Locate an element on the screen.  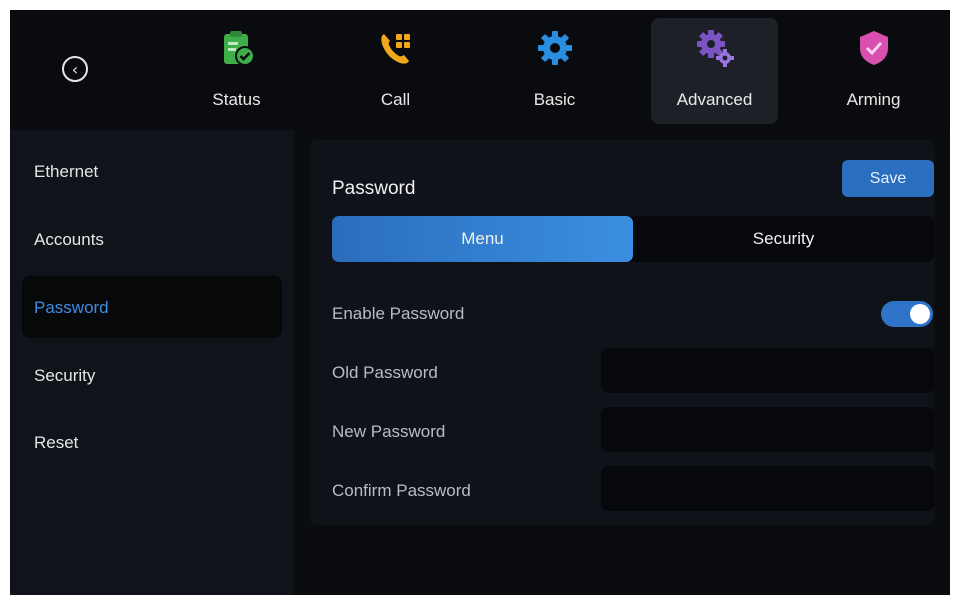
sidebar-item-ethernet: Ethernet is located at coordinates (152, 171).